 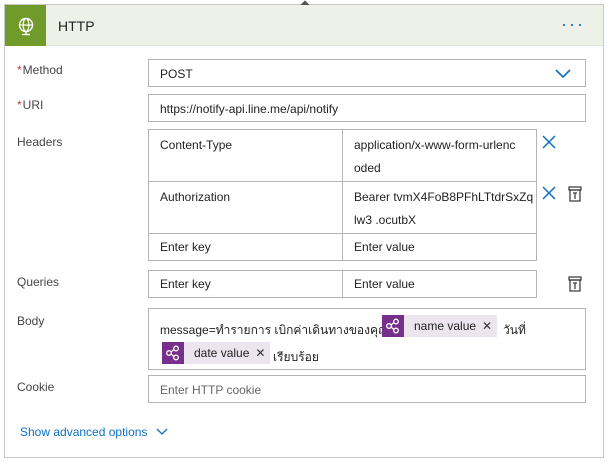 What do you see at coordinates (31, 321) in the screenshot?
I see `body-label: Body` at bounding box center [31, 321].